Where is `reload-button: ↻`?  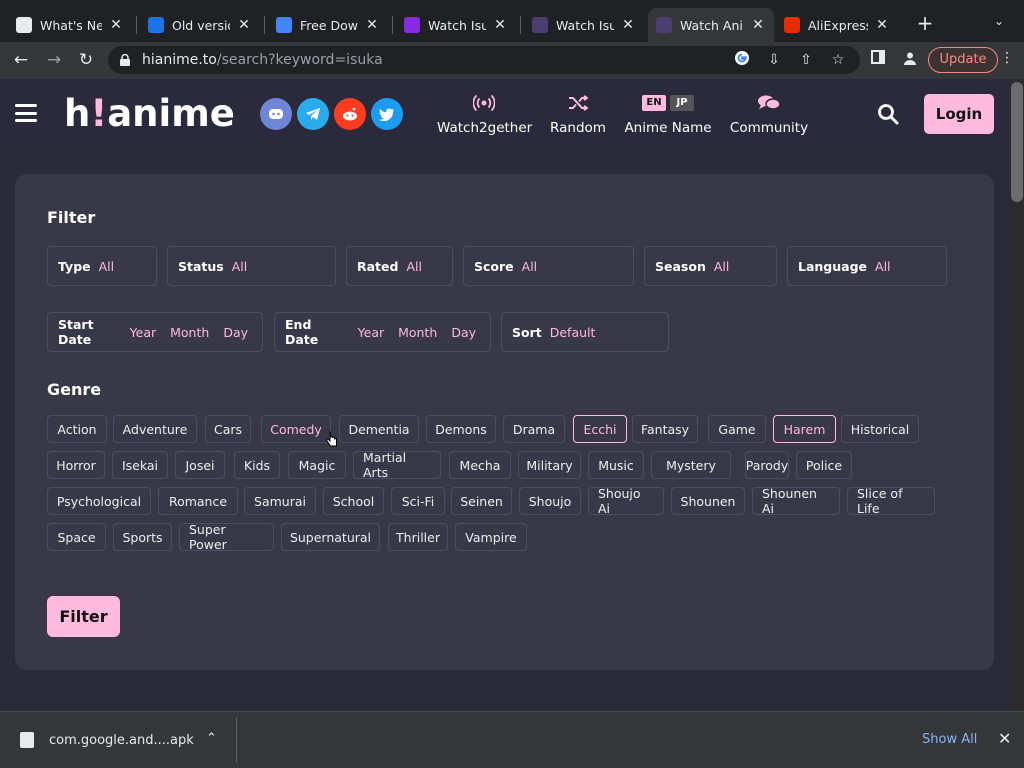
reload-button: ↻ is located at coordinates (86, 60).